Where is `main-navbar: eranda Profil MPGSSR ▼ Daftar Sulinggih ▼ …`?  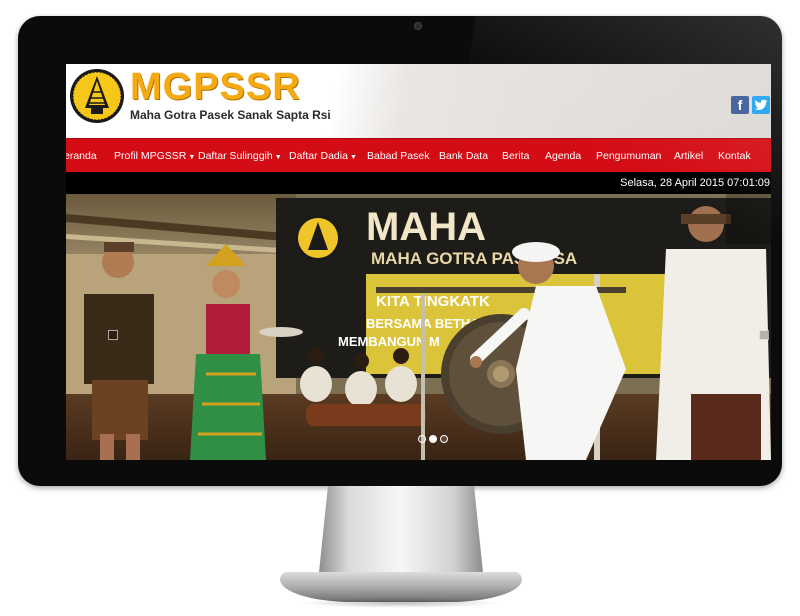
main-navbar: eranda Profil MPGSSR ▼ Daftar Sulinggih ▼ … is located at coordinates (418, 156).